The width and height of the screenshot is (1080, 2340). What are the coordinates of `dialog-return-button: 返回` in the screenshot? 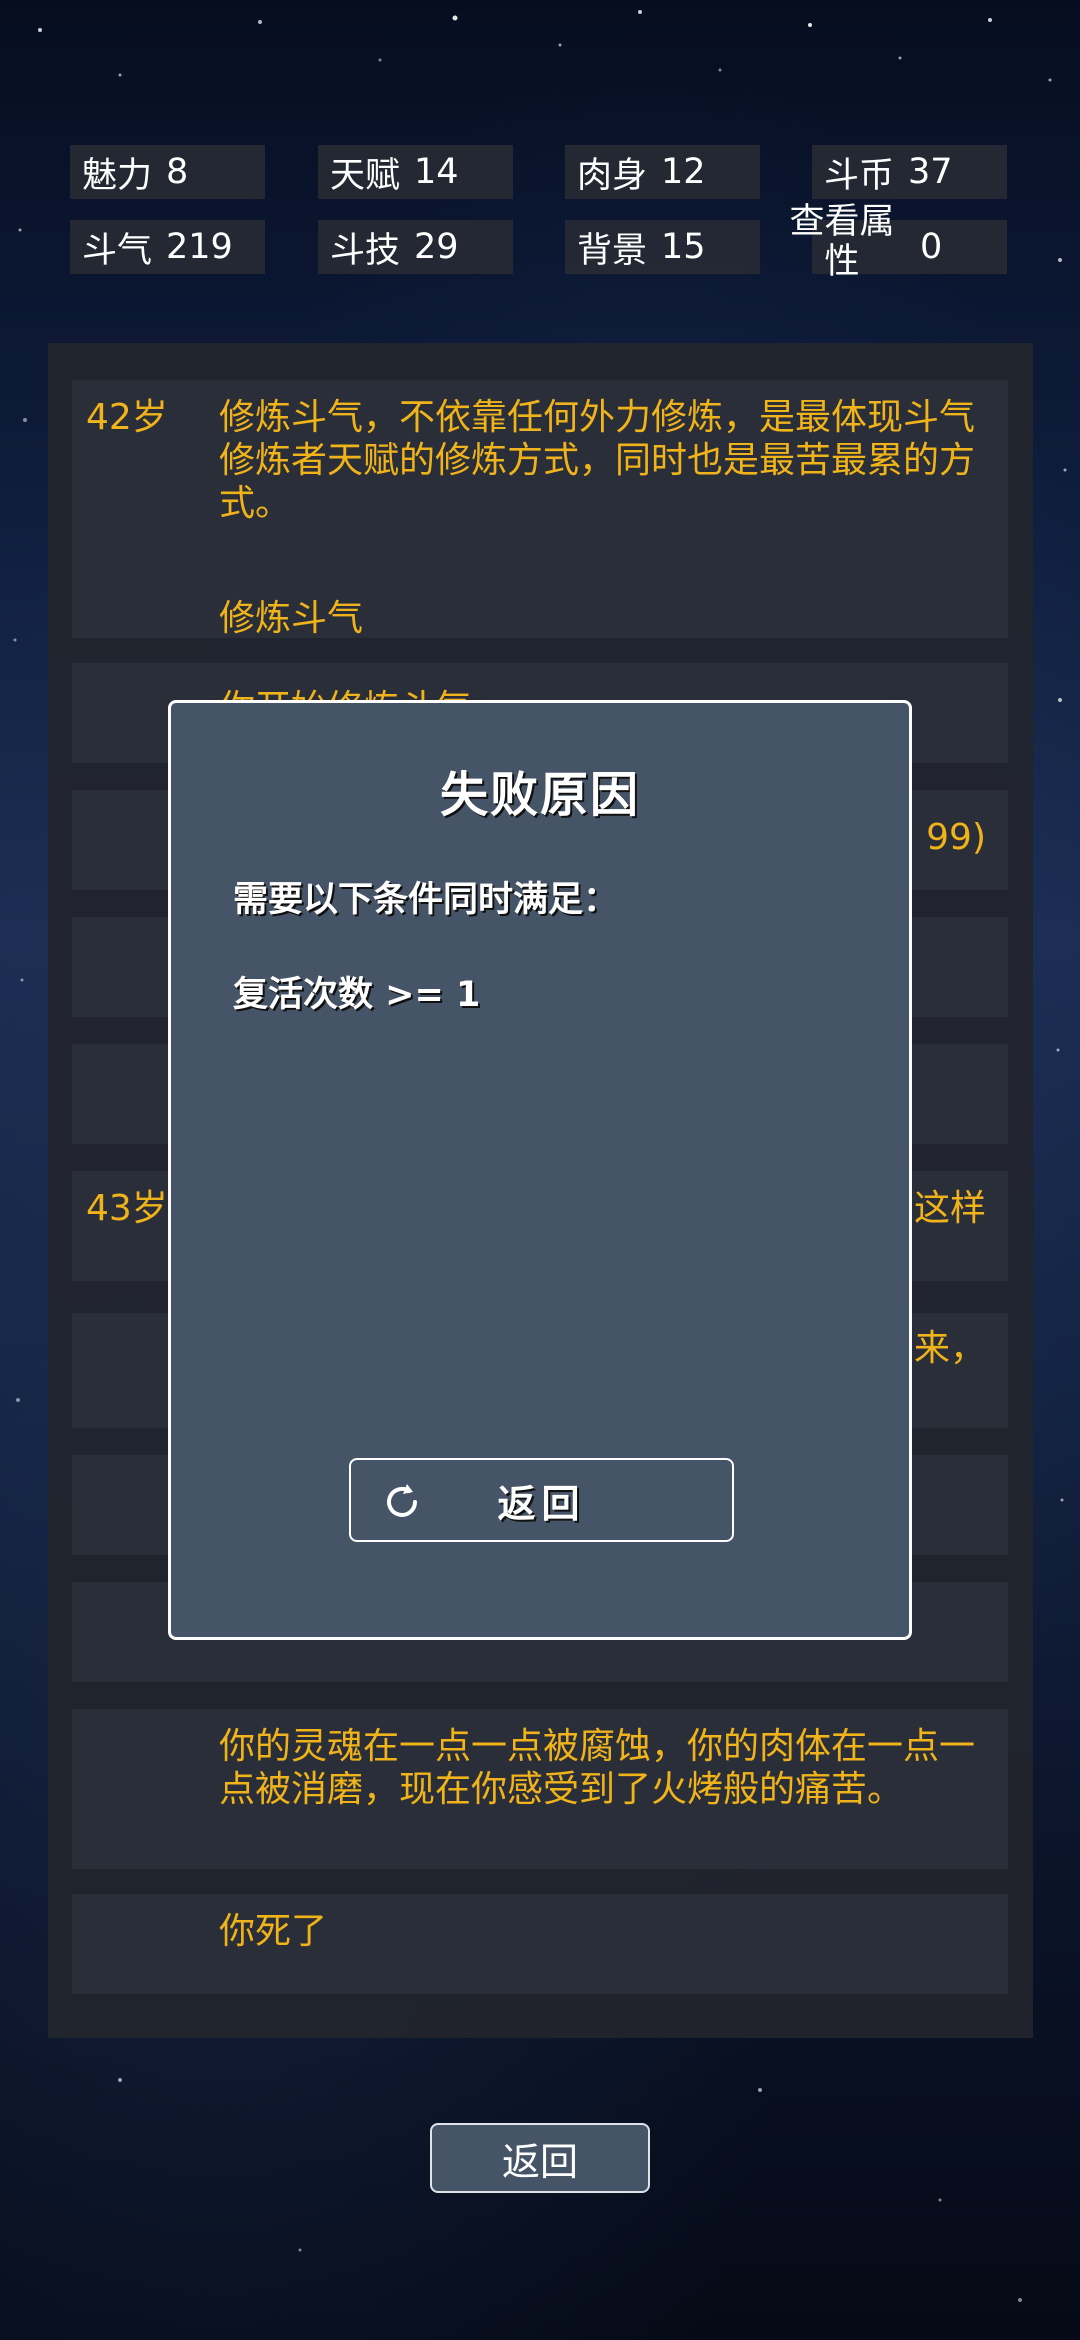 It's located at (541, 1500).